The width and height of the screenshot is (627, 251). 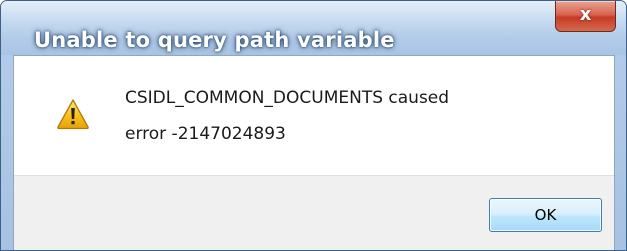 What do you see at coordinates (620, 152) in the screenshot?
I see `right-window-frame` at bounding box center [620, 152].